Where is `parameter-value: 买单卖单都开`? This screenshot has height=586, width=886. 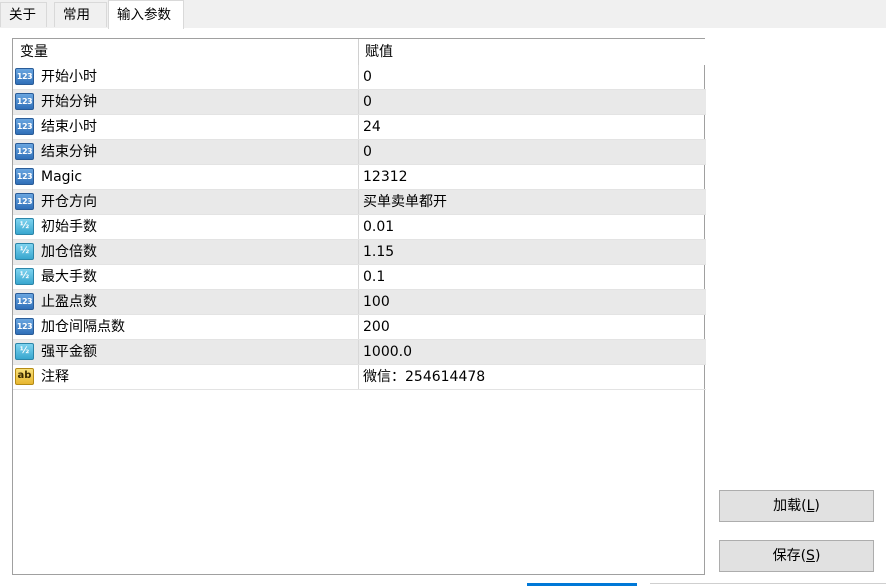
parameter-value: 买单卖单都开 is located at coordinates (405, 202).